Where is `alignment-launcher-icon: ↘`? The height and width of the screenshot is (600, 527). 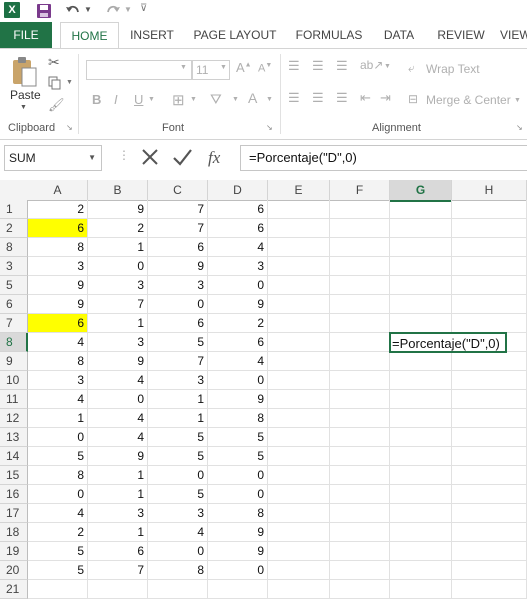 alignment-launcher-icon: ↘ is located at coordinates (519, 127).